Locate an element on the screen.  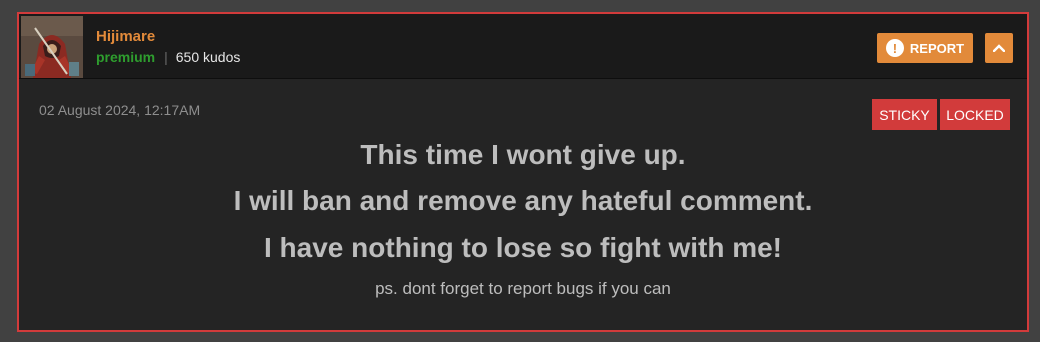
author-meta: premium | 650 kudos is located at coordinates (168, 57).